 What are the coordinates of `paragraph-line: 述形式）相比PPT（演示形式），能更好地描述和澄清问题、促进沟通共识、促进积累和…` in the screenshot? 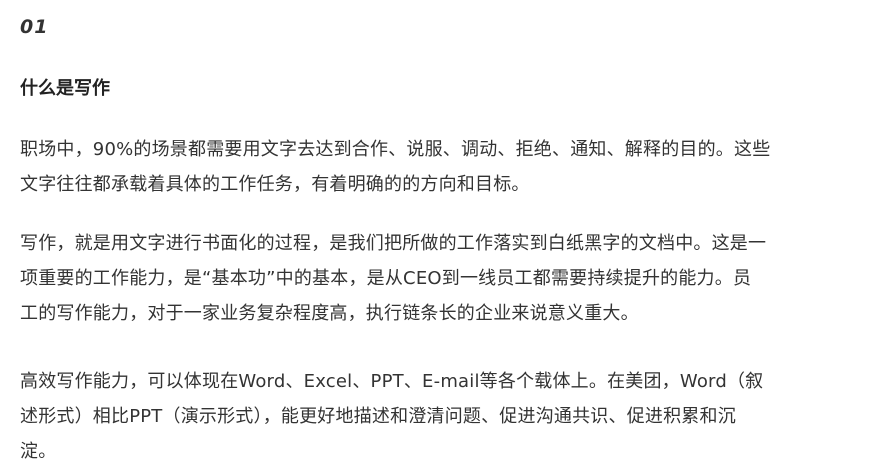 It's located at (378, 416).